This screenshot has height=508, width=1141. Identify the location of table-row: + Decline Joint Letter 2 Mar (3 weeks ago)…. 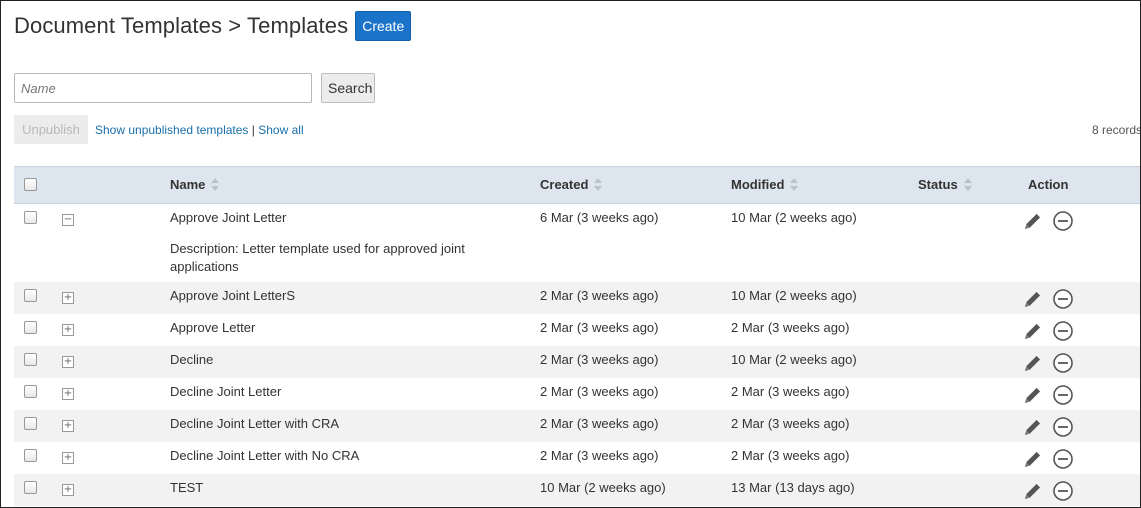
(577, 394).